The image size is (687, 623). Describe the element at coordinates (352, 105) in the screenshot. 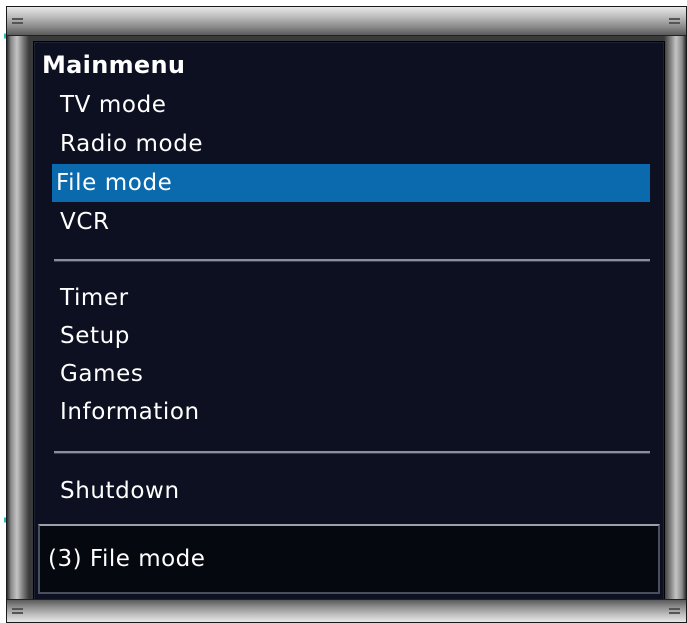

I see `menu-item-tv-mode: TV mode` at that location.